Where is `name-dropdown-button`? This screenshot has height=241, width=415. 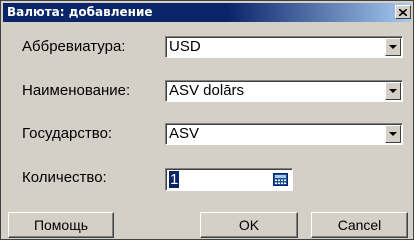 name-dropdown-button is located at coordinates (393, 91).